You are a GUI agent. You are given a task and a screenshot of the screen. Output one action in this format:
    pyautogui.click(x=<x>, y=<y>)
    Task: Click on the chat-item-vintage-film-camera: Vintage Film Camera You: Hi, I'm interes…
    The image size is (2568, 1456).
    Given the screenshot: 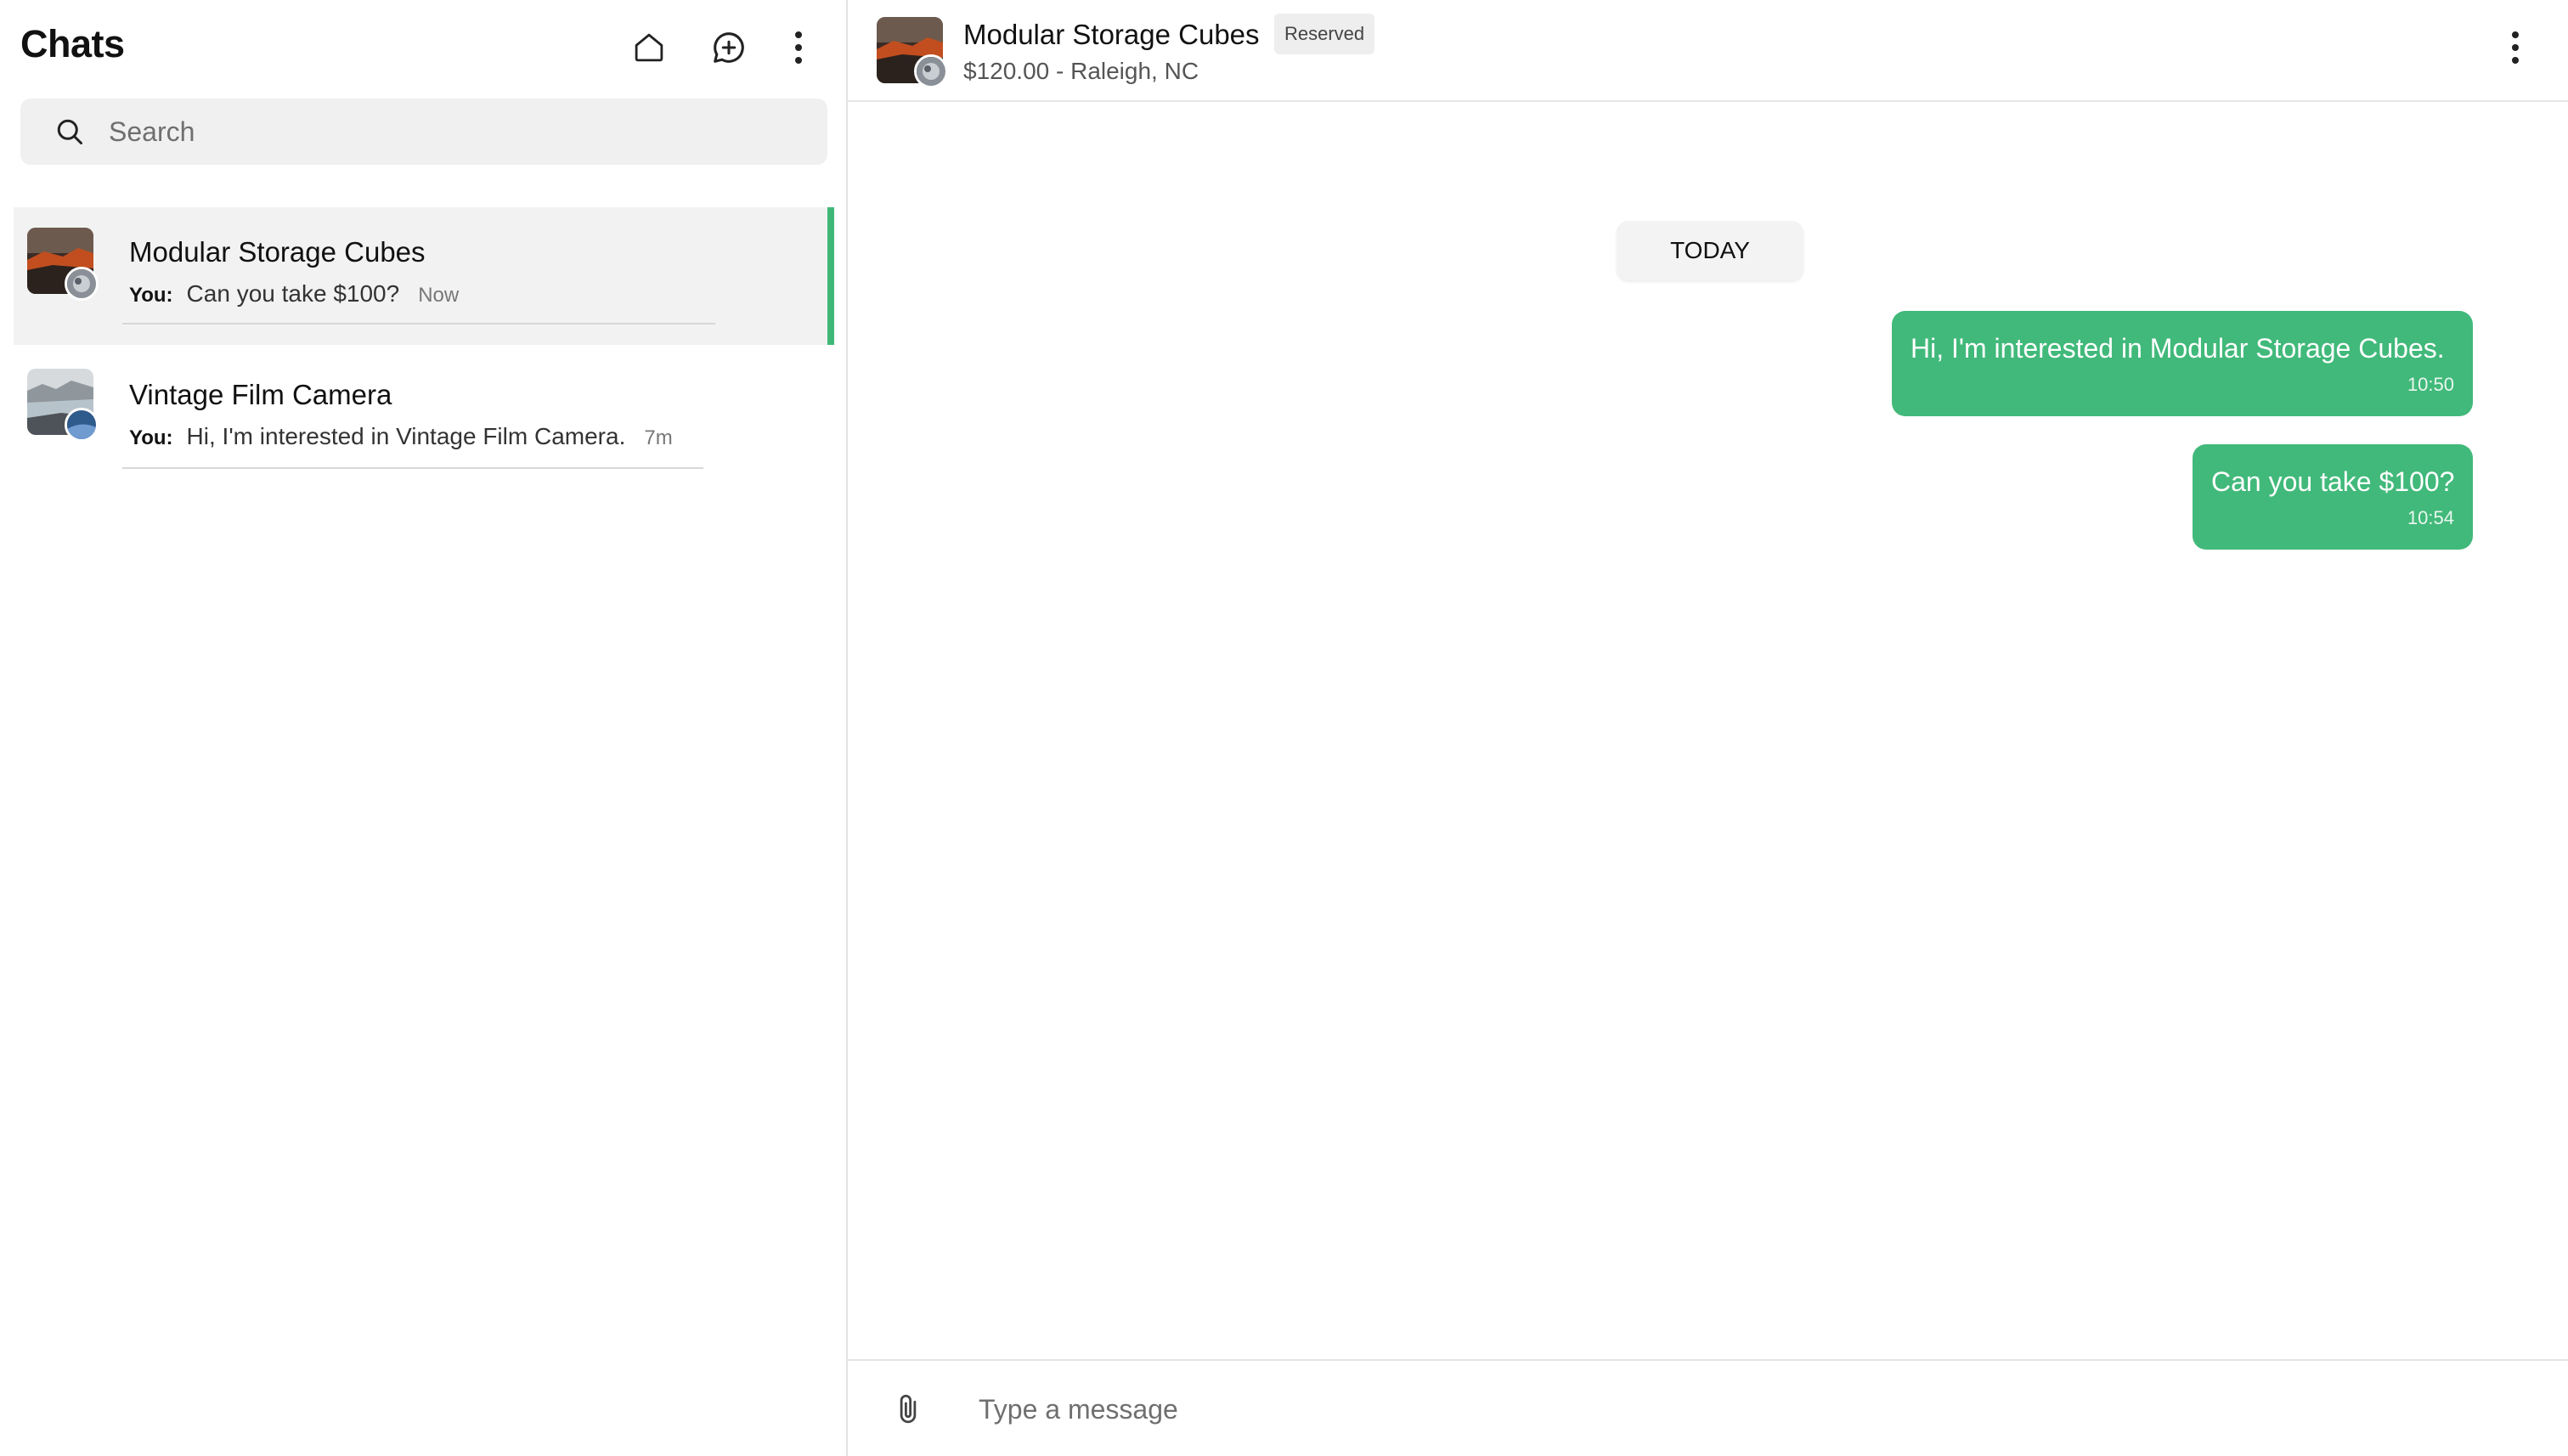 What is the action you would take?
    pyautogui.click(x=424, y=422)
    